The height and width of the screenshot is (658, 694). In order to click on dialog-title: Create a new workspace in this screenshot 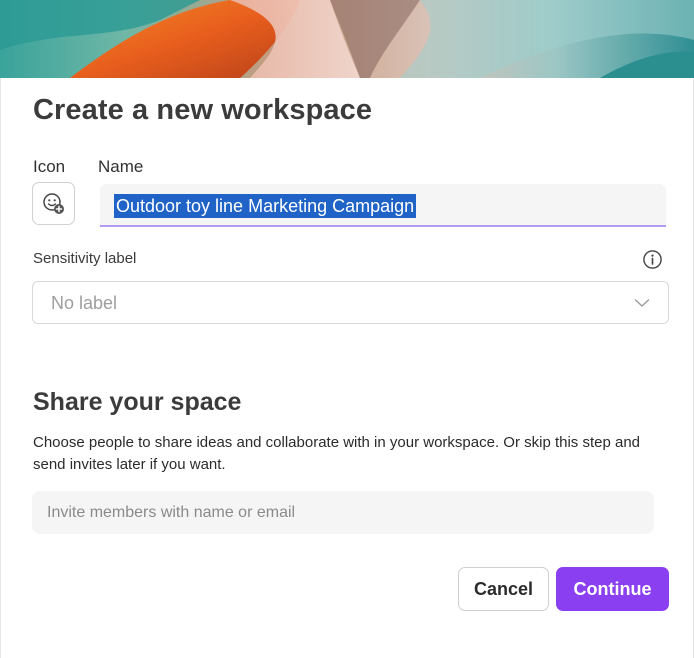, I will do `click(203, 110)`.